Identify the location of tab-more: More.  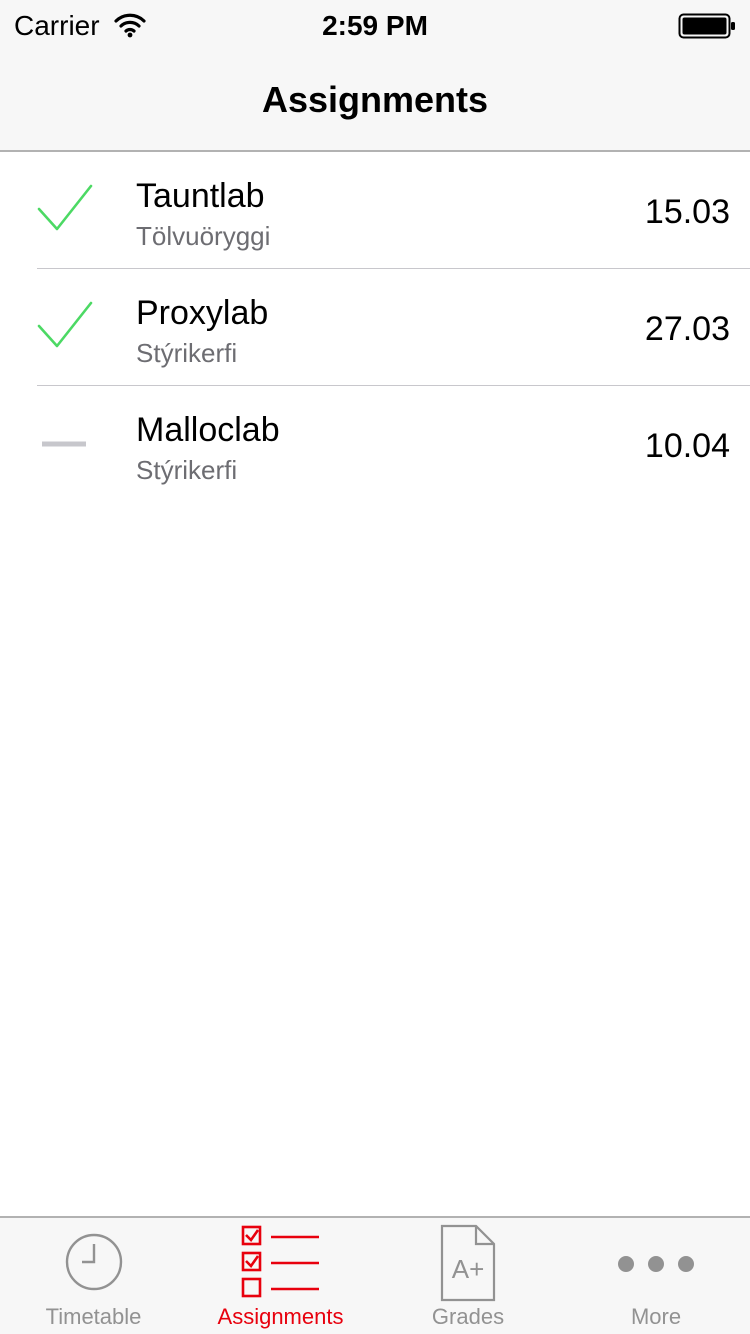
(656, 1276).